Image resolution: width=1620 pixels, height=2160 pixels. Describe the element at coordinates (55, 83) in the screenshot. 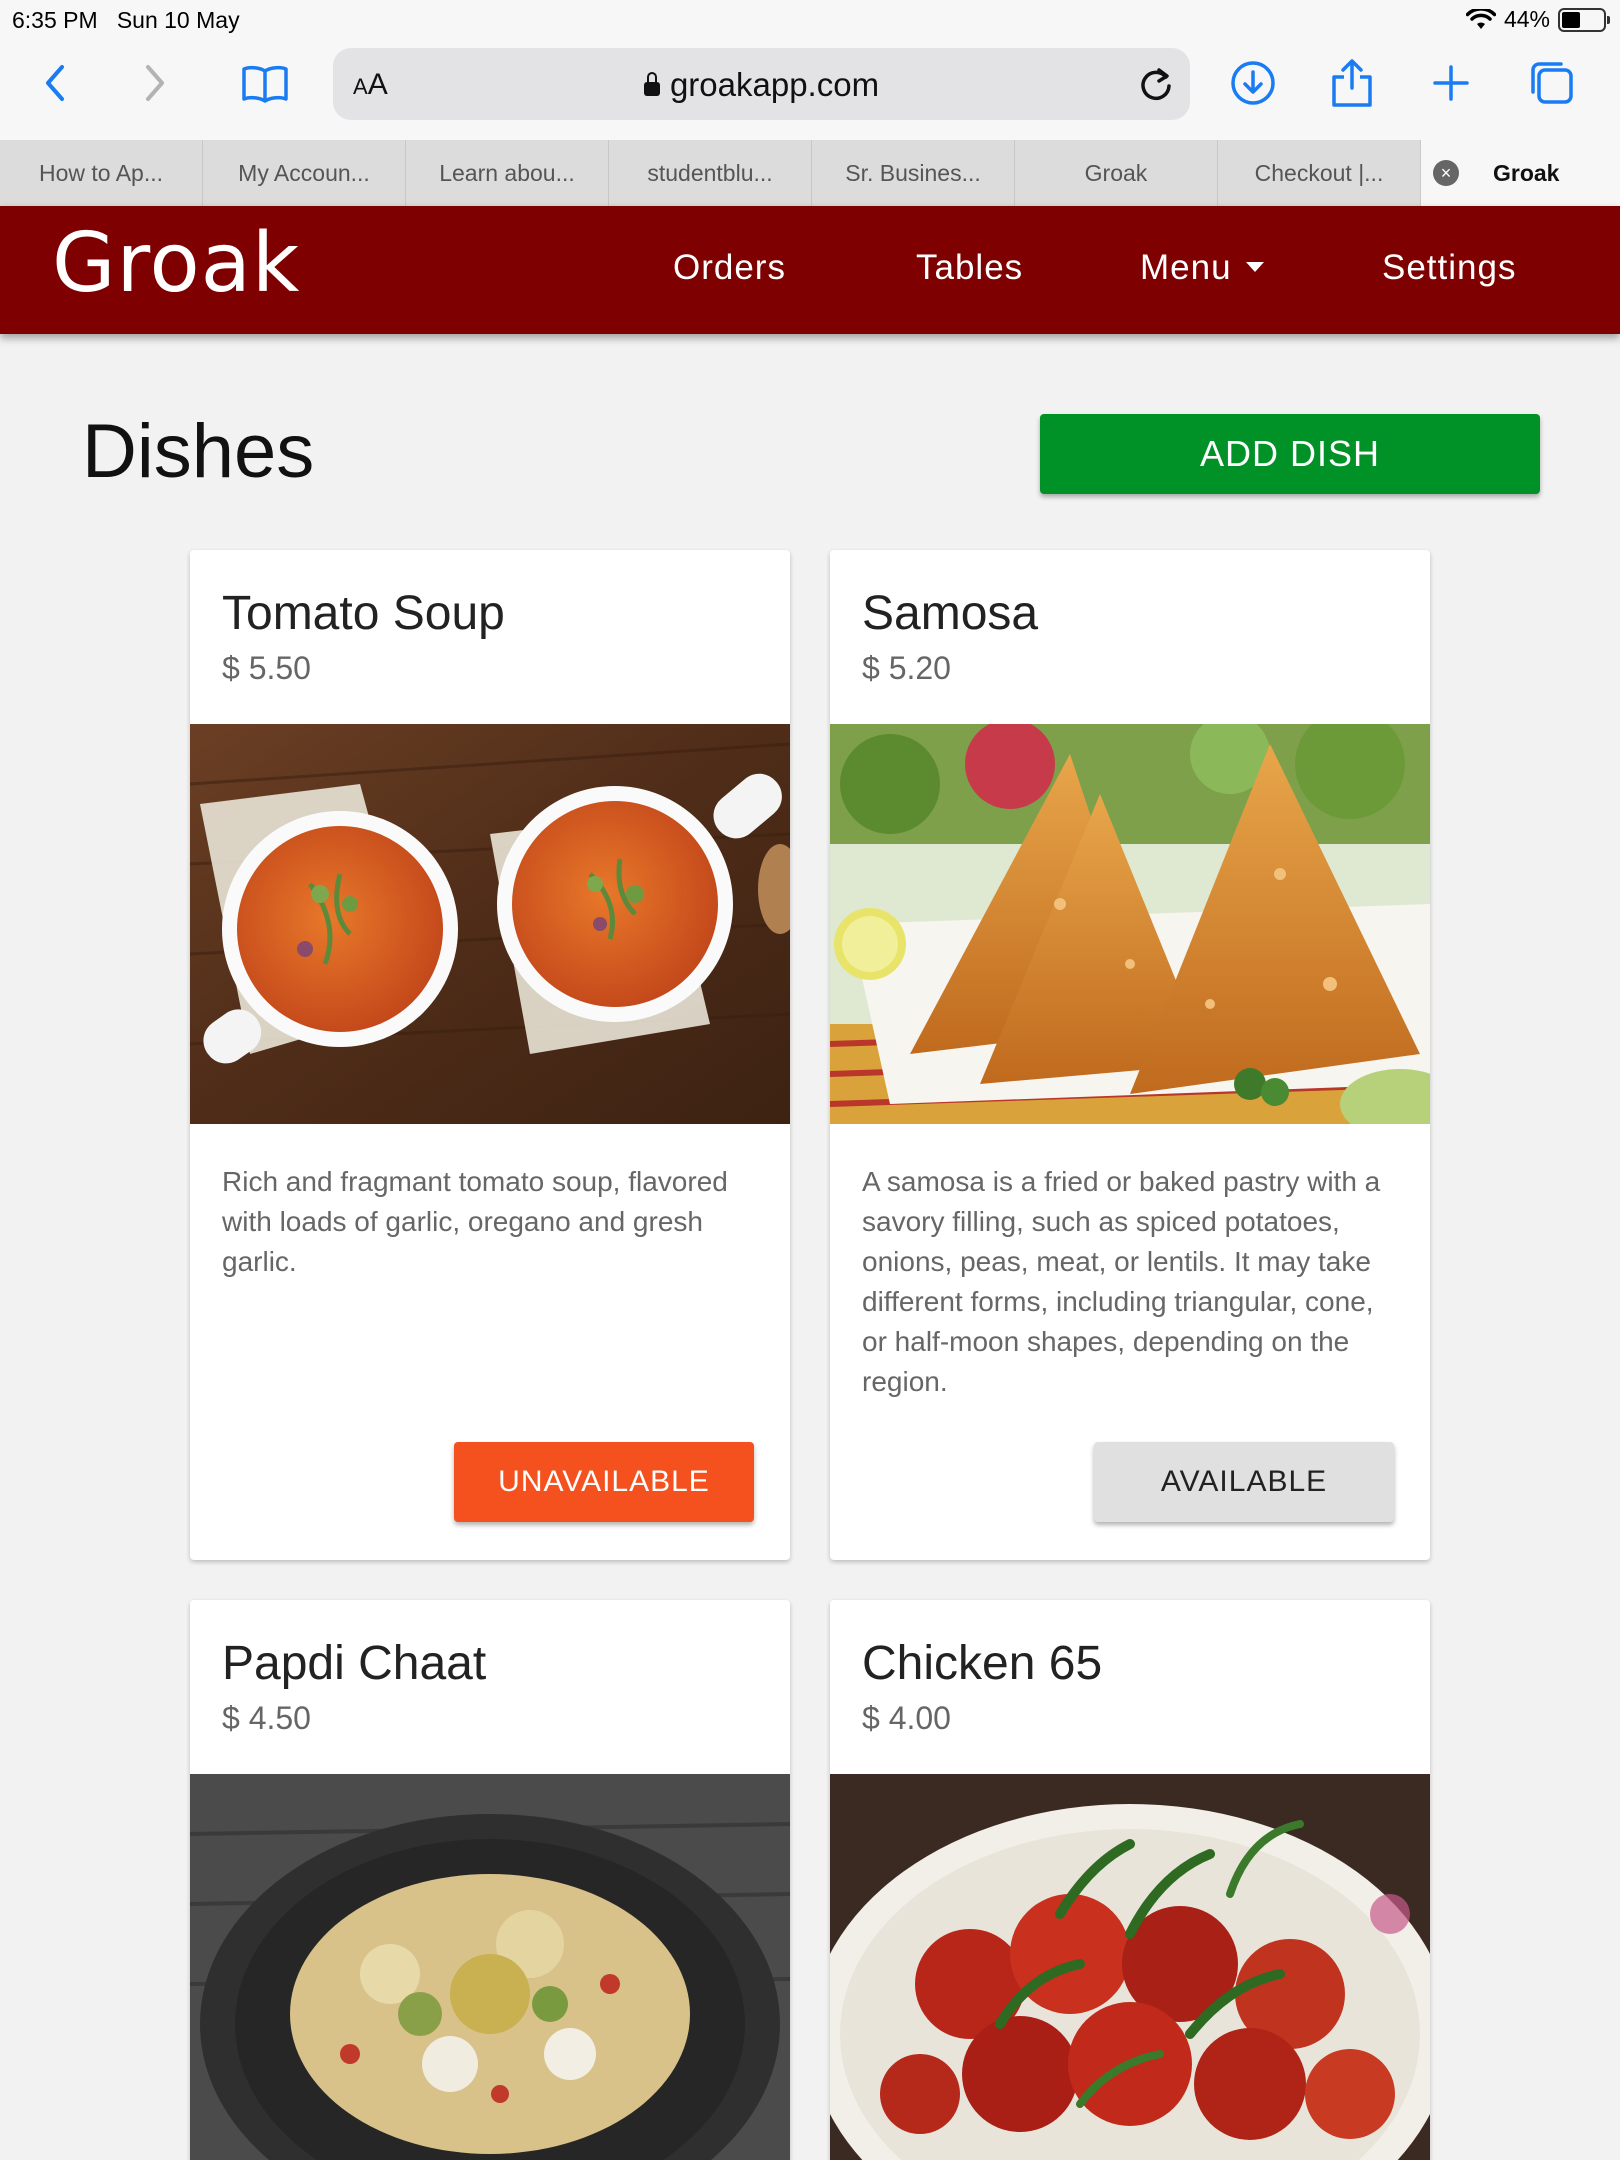

I see `back-icon` at that location.